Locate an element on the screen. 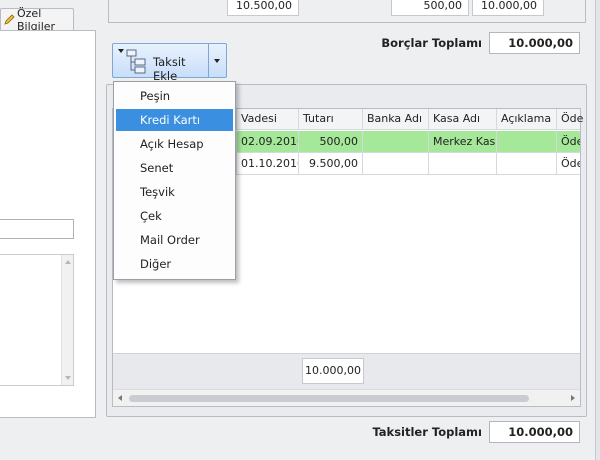 This screenshot has height=460, width=600. left-text-field is located at coordinates (37, 229).